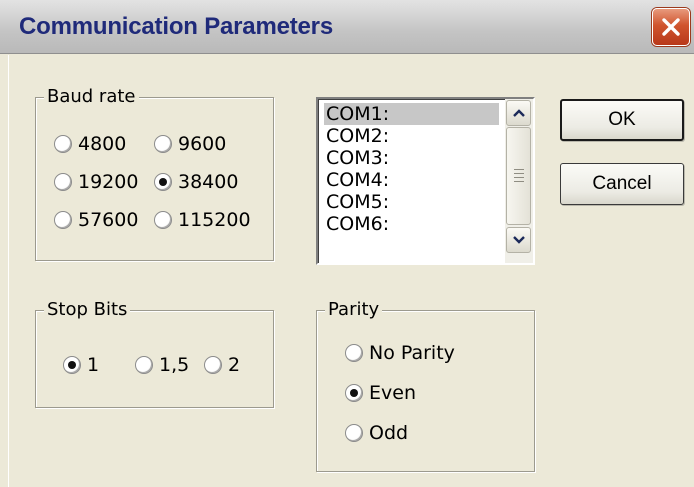 This screenshot has height=487, width=694. What do you see at coordinates (622, 184) in the screenshot?
I see `cancel-button: Cancel` at bounding box center [622, 184].